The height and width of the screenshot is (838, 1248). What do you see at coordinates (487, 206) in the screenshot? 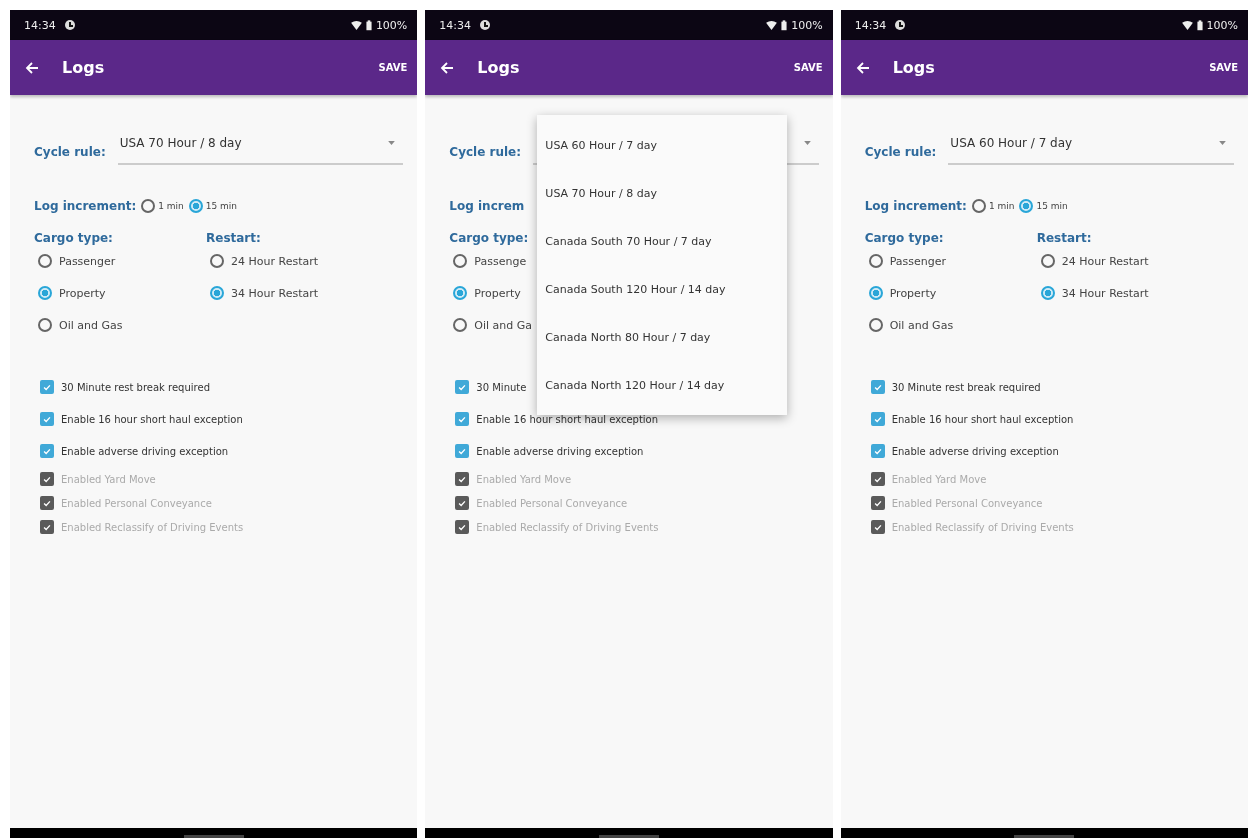
I see `log-increment-label: Log increm` at bounding box center [487, 206].